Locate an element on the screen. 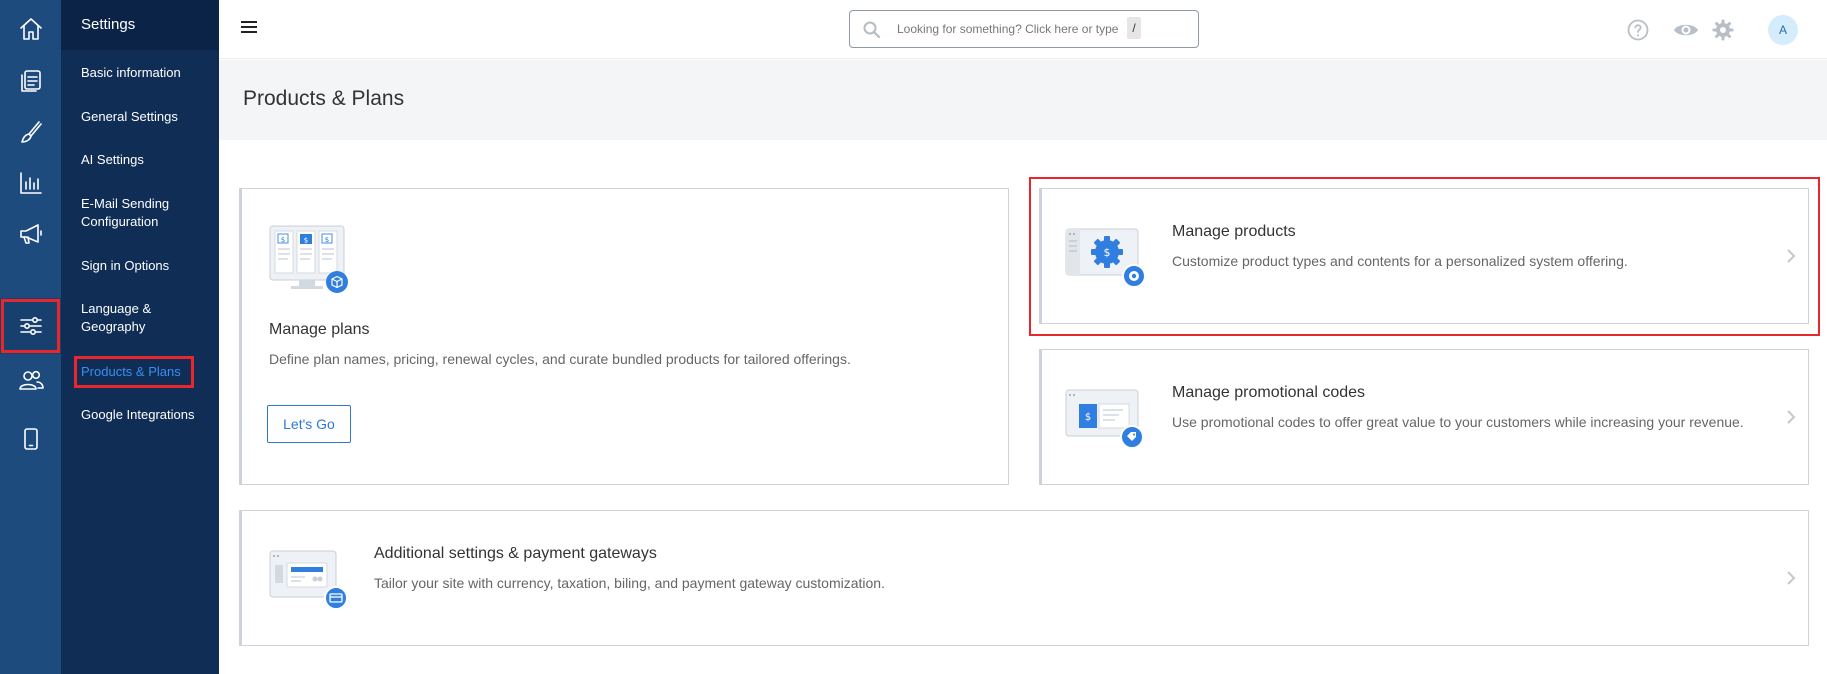  preview-eye-icon is located at coordinates (1686, 30).